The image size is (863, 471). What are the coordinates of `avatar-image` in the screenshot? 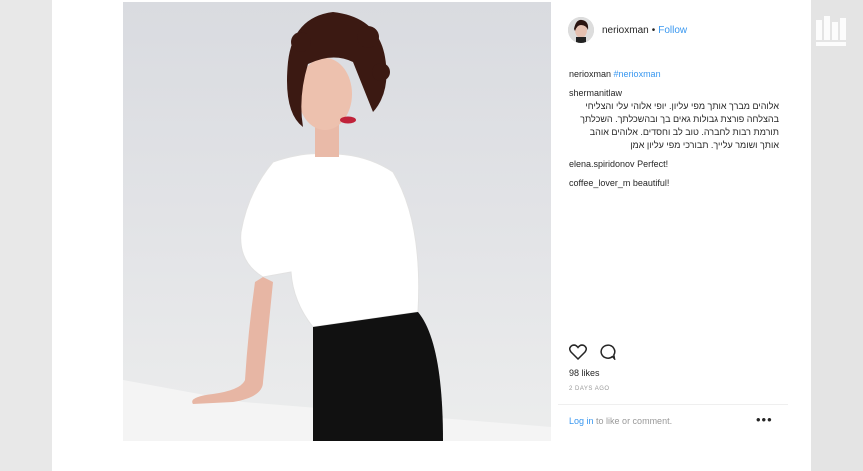 It's located at (581, 30).